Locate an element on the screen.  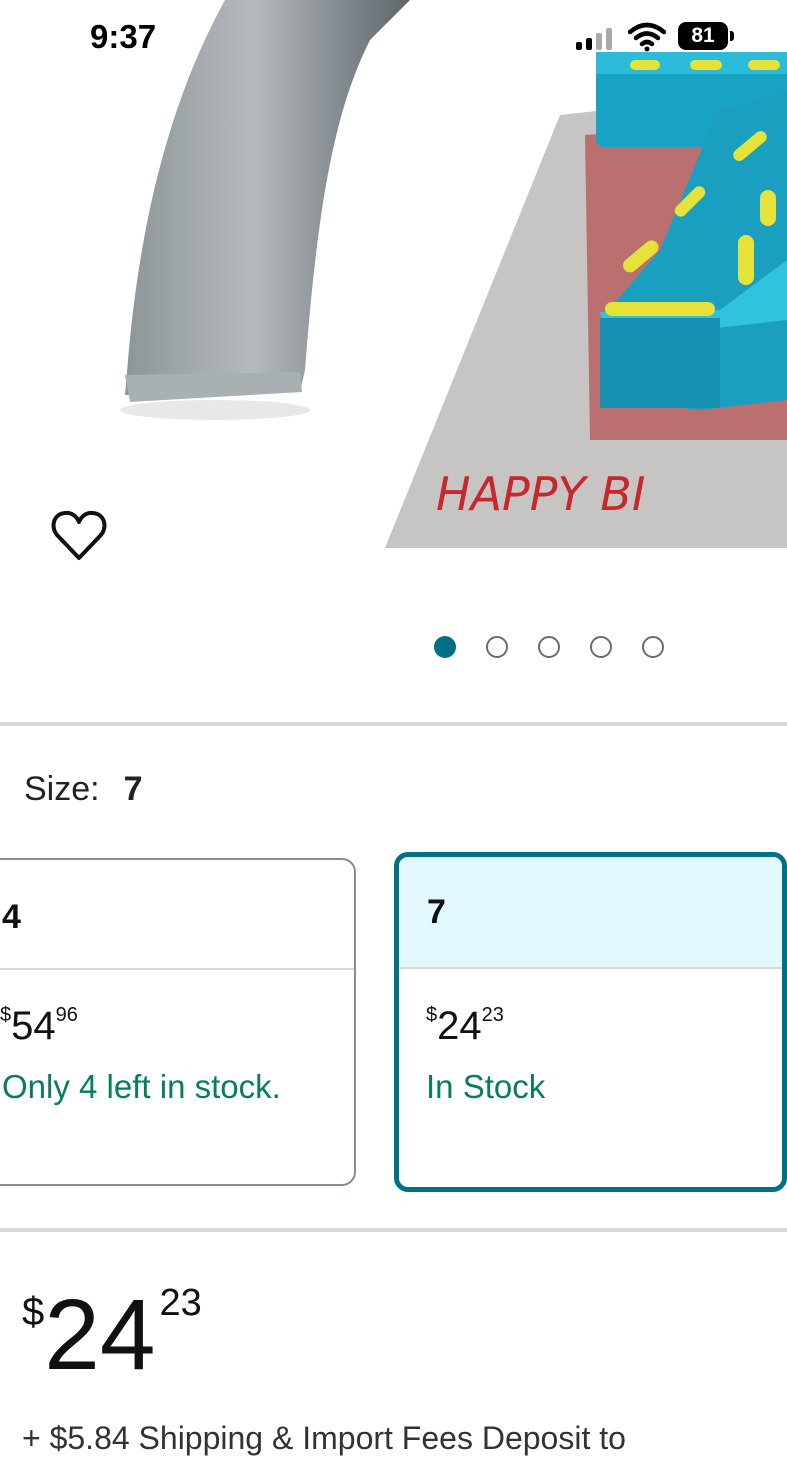
heart-icon is located at coordinates (79, 536).